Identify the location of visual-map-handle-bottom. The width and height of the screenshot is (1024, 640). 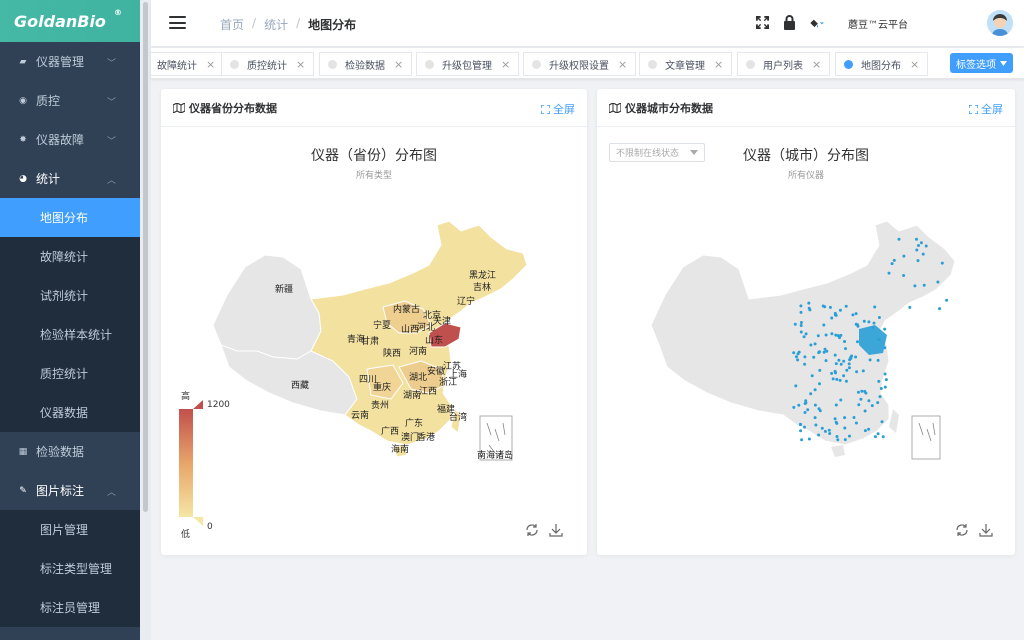
(198, 521).